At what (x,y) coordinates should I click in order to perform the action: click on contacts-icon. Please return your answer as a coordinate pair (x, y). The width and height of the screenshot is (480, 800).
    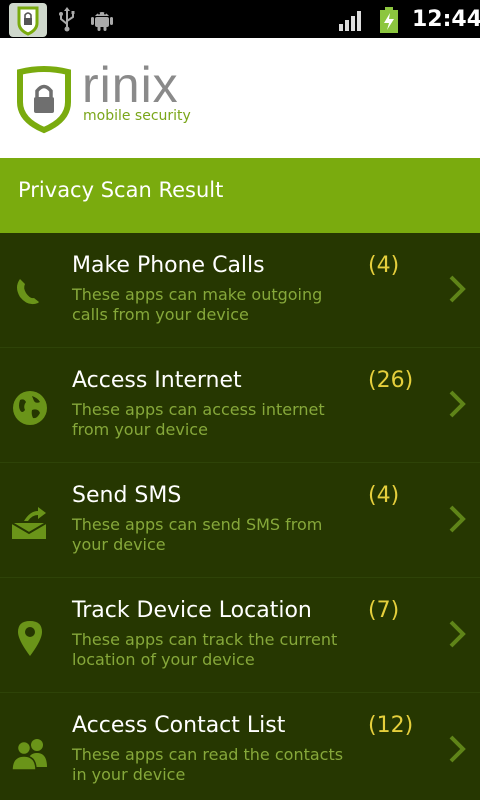
    Looking at the image, I should click on (30, 753).